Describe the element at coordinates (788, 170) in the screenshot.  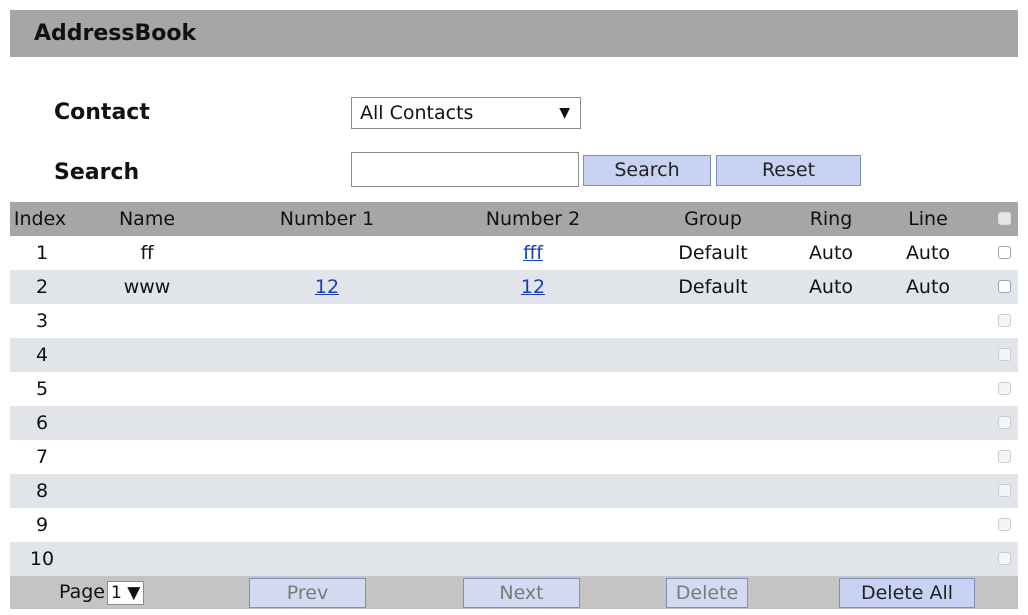
I see `reset-button: Reset` at that location.